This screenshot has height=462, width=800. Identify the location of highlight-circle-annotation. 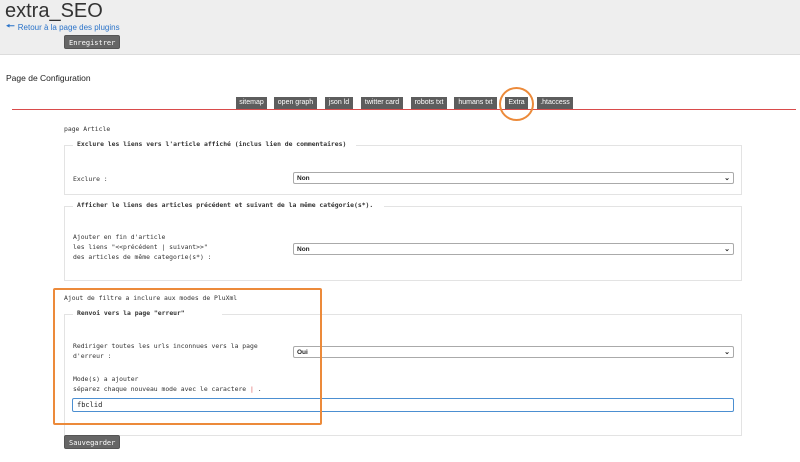
(516, 104).